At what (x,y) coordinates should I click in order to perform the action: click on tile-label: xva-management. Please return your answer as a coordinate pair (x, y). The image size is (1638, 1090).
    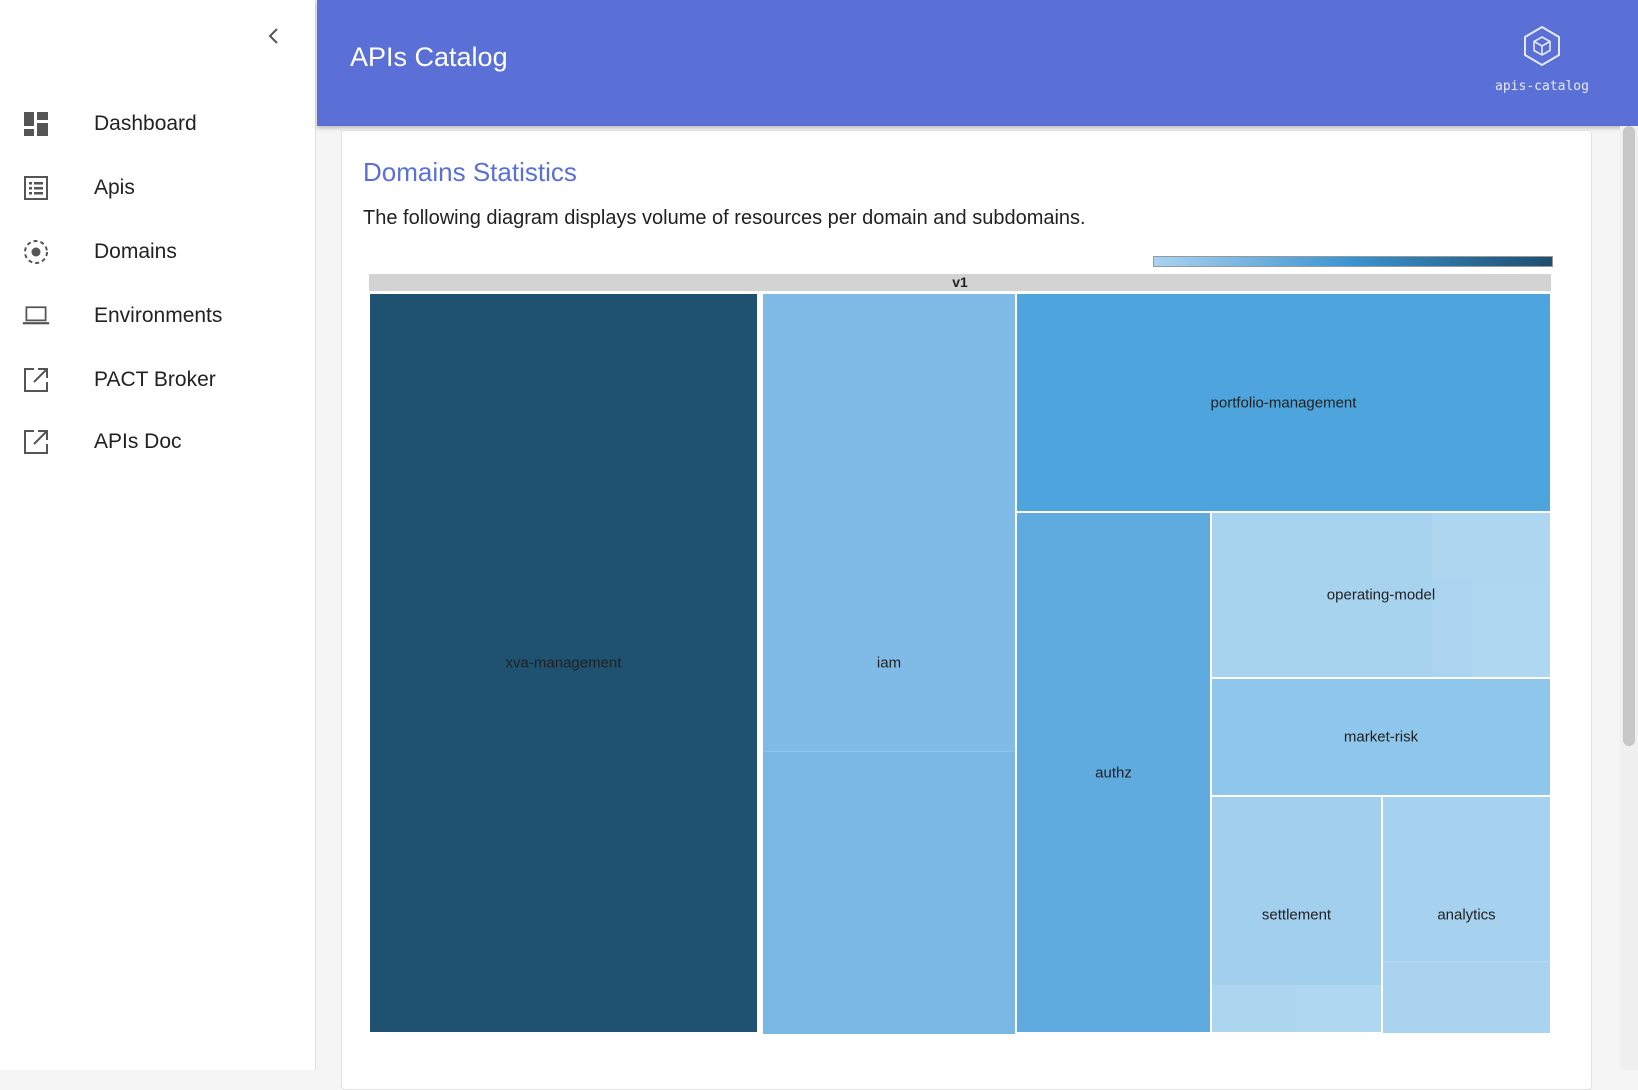
    Looking at the image, I should click on (563, 663).